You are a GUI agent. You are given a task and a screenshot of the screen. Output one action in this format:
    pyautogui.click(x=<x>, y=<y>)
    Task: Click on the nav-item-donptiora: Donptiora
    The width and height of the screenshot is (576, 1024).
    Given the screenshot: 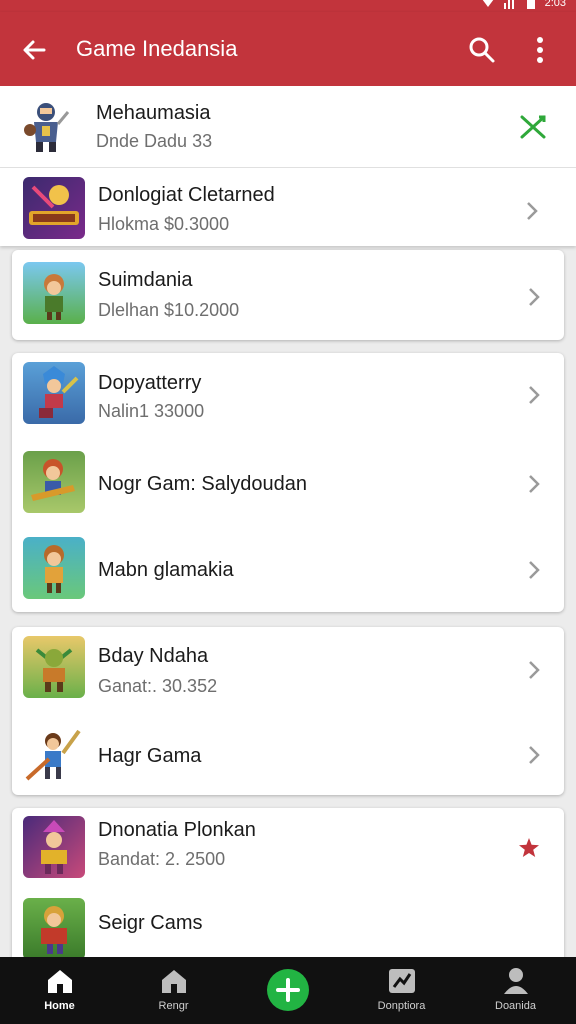 What is the action you would take?
    pyautogui.click(x=401, y=990)
    